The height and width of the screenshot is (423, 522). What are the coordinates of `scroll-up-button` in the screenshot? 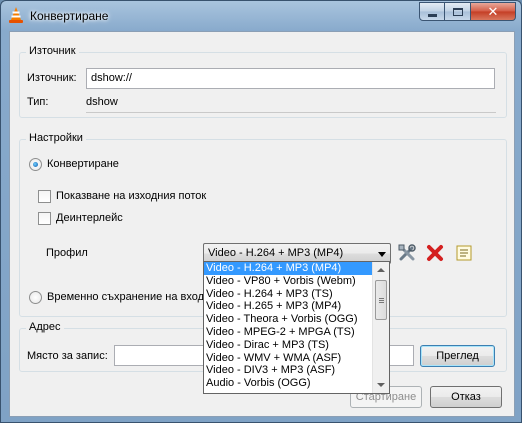 It's located at (381, 270).